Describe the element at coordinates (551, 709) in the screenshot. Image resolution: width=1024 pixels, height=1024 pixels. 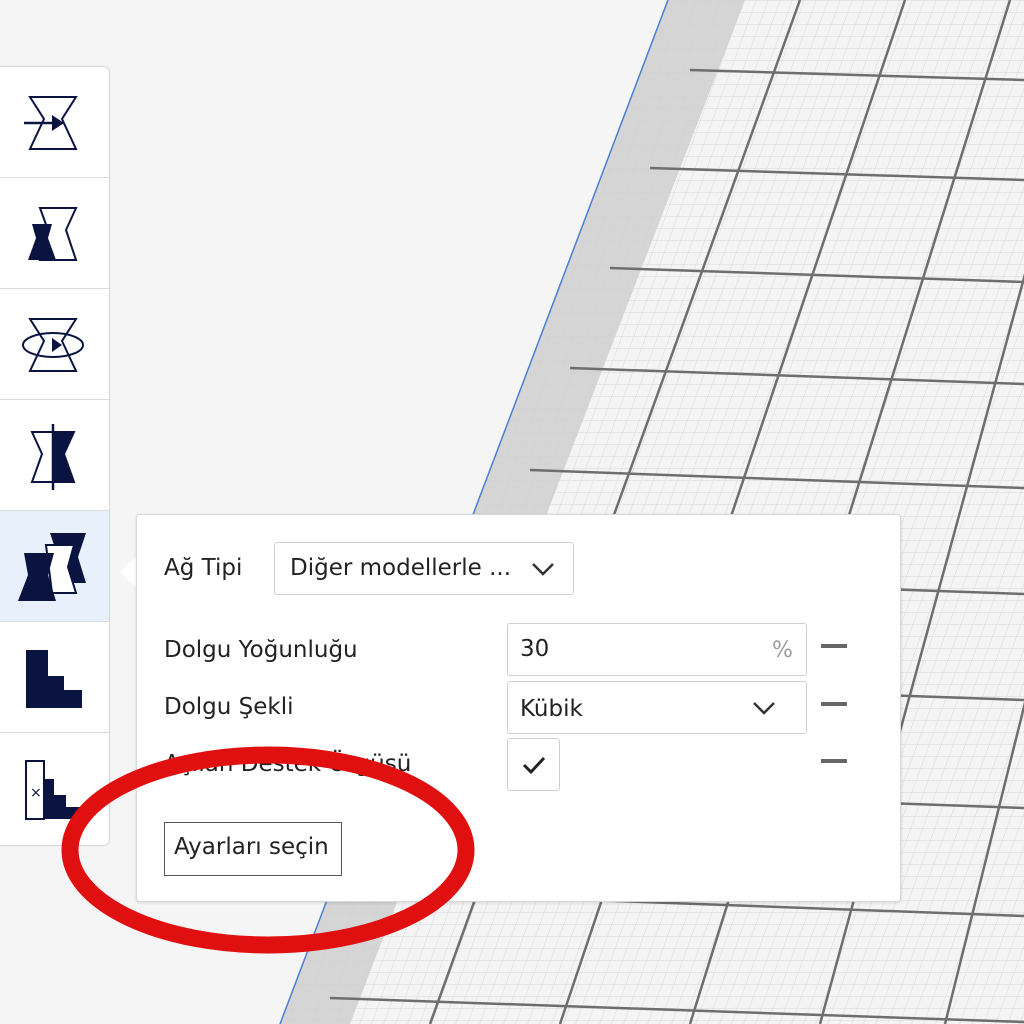
I see `infill-pattern-value: Kübik` at that location.